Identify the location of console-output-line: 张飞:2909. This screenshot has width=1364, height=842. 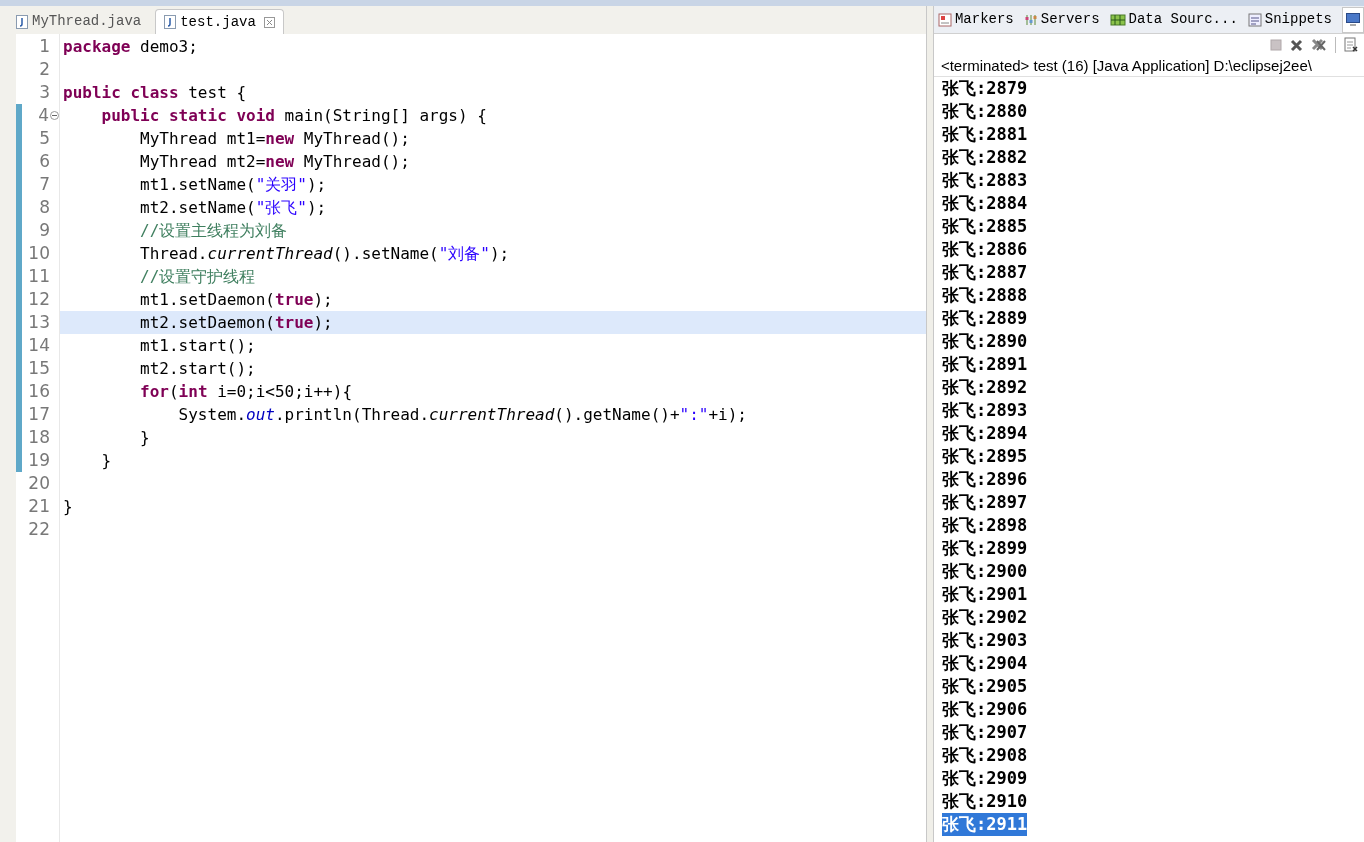
(984, 778).